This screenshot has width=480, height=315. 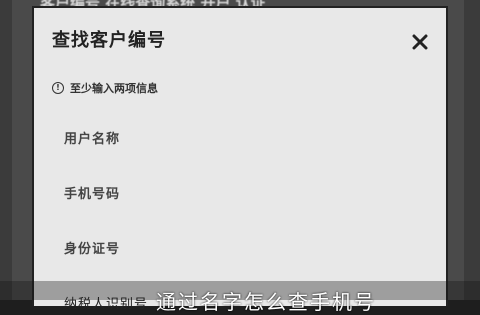 What do you see at coordinates (472, 150) in the screenshot?
I see `right-edge` at bounding box center [472, 150].